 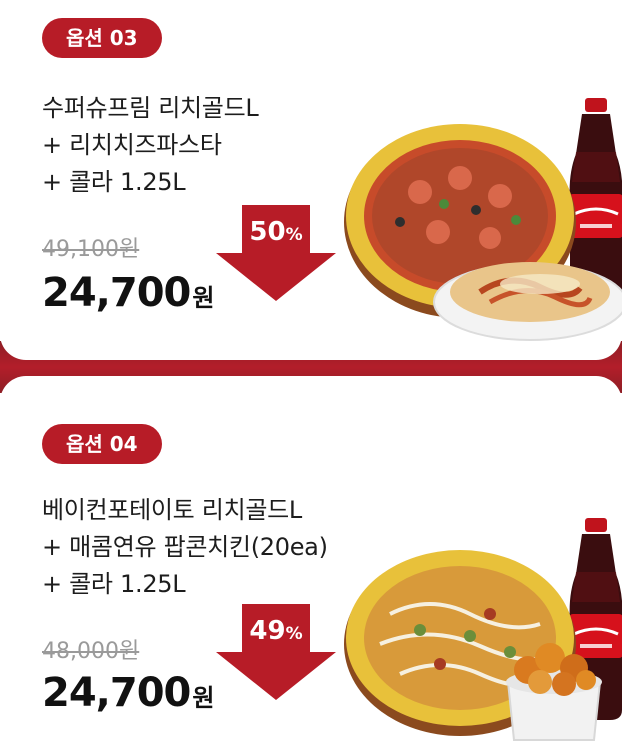 What do you see at coordinates (267, 232) in the screenshot?
I see `discount-value: 50` at bounding box center [267, 232].